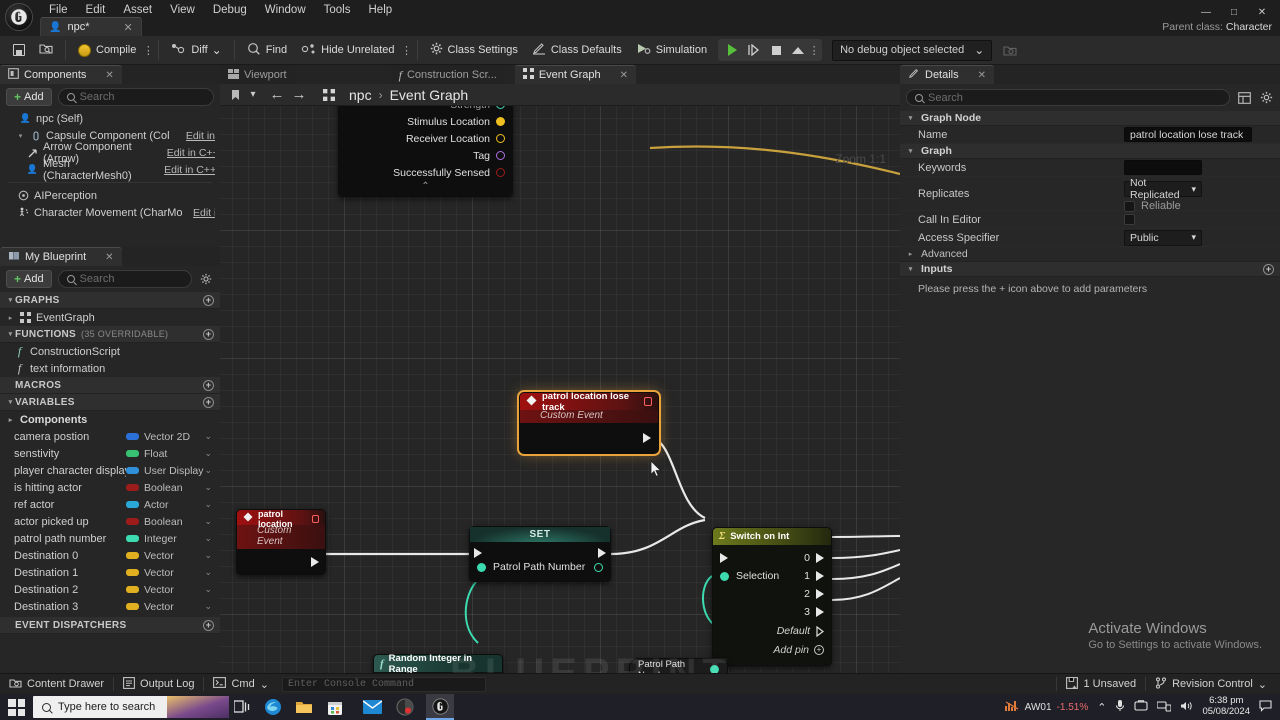  Describe the element at coordinates (16, 707) in the screenshot. I see `start-button` at that location.